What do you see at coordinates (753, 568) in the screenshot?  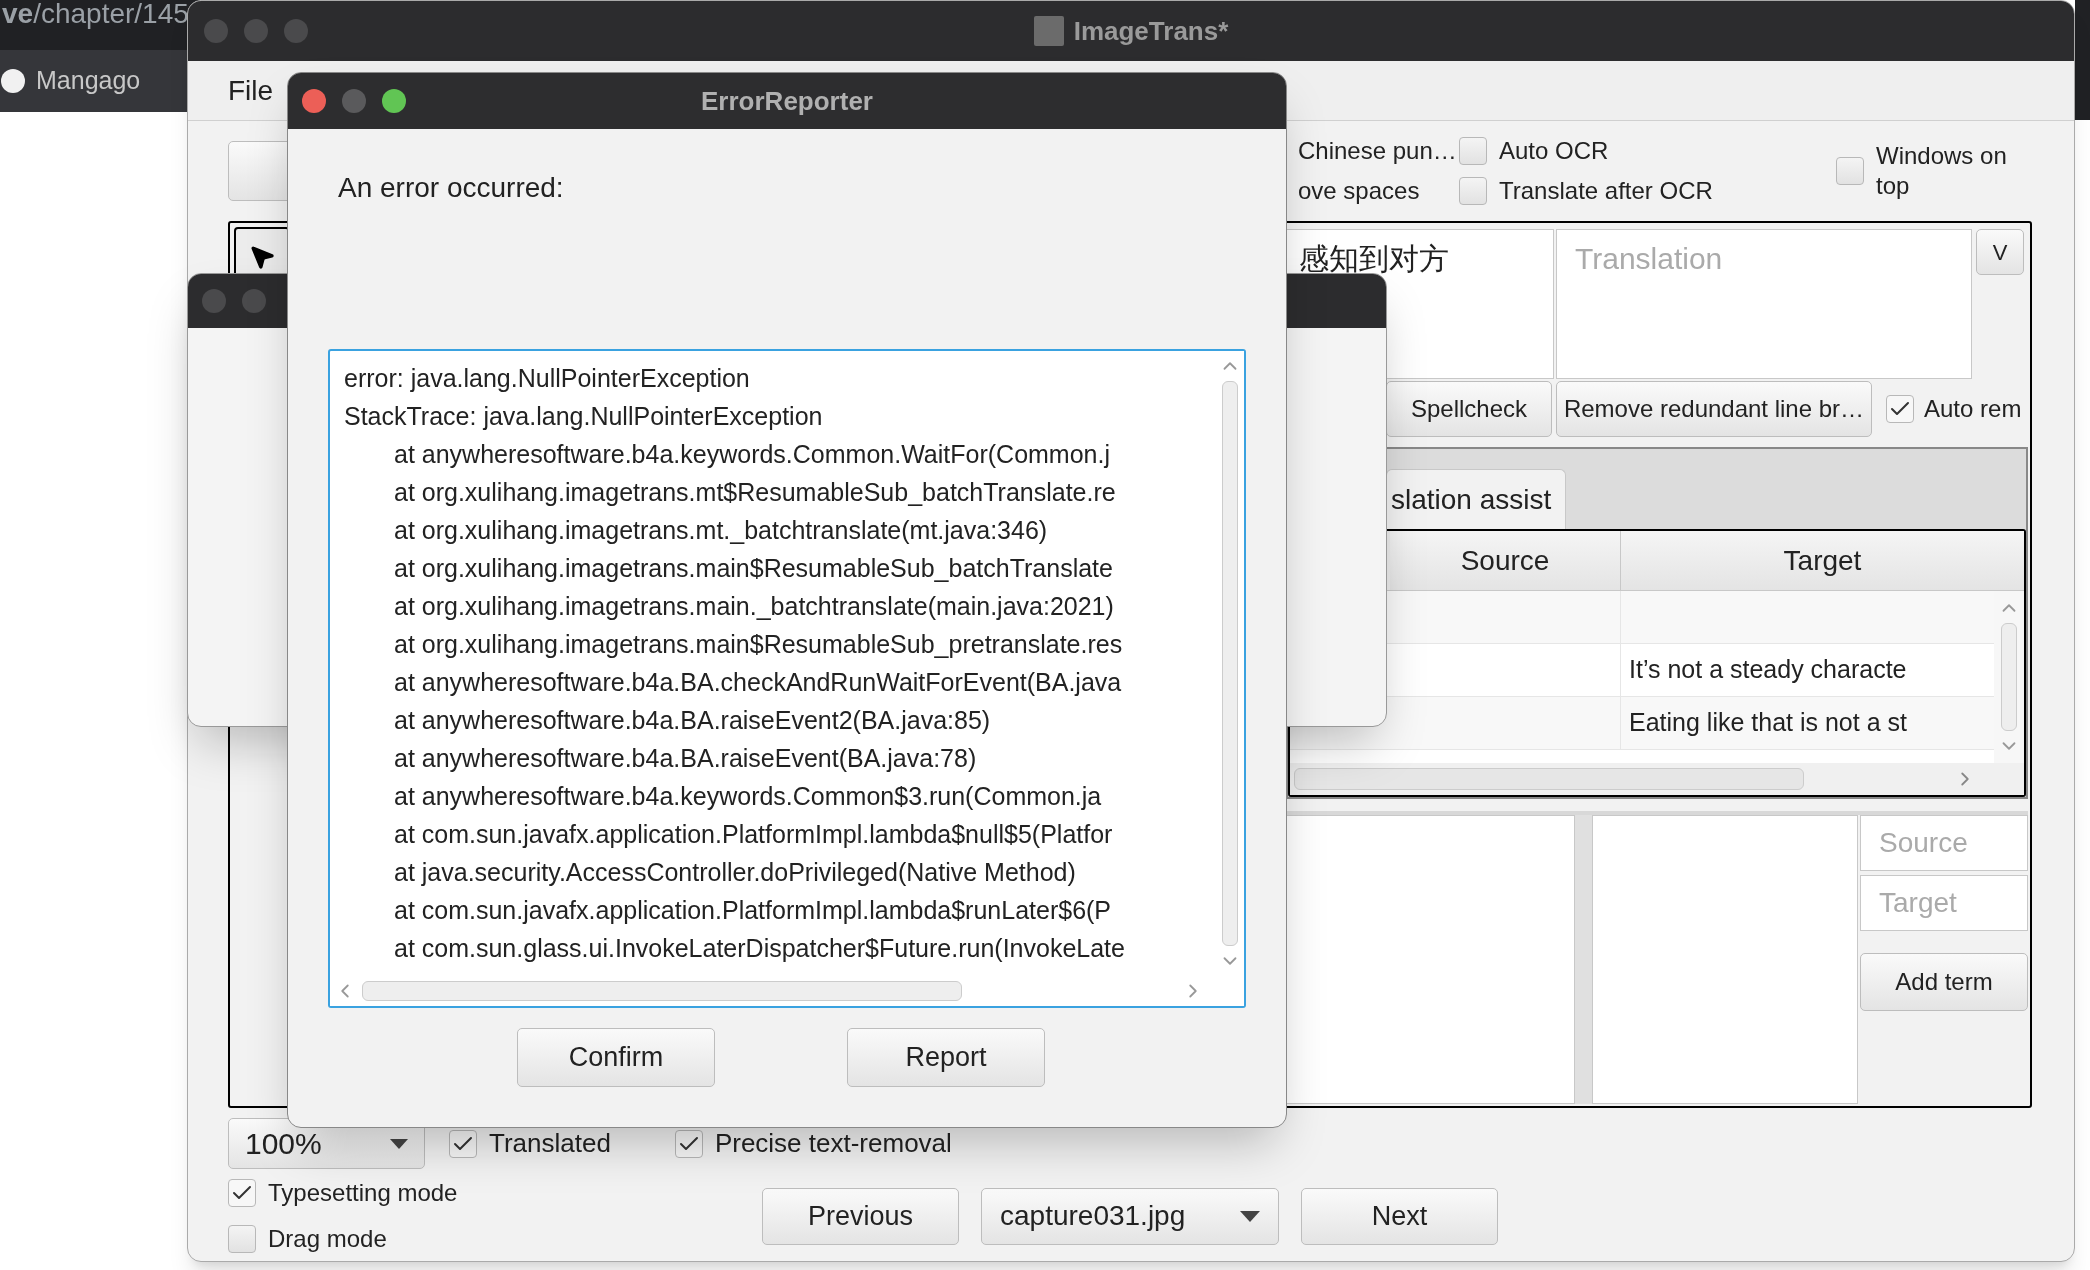 I see `trace-line: at org.xulihang.imagetrans.main$ResumableSub_batchTranslate` at bounding box center [753, 568].